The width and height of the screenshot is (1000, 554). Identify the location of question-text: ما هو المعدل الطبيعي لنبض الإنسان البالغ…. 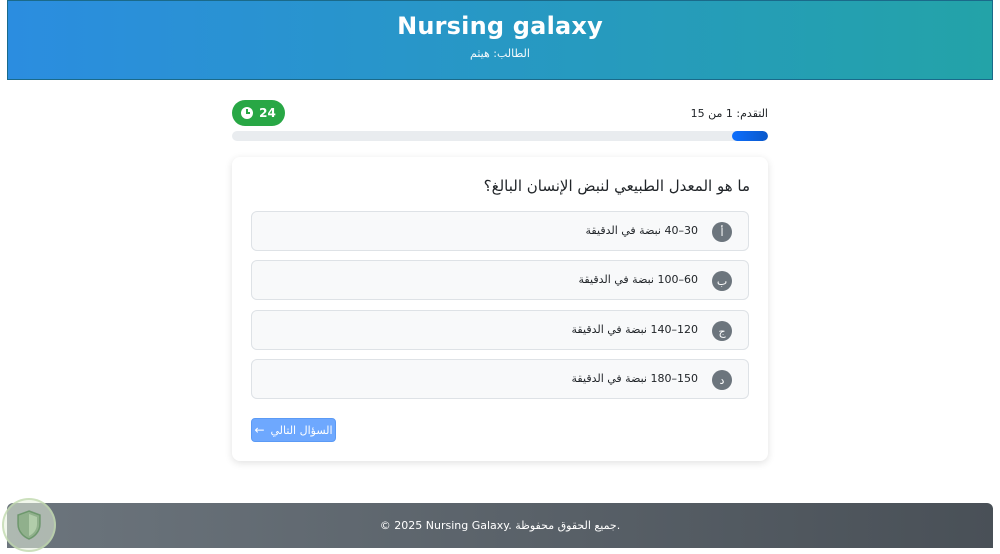
(616, 186).